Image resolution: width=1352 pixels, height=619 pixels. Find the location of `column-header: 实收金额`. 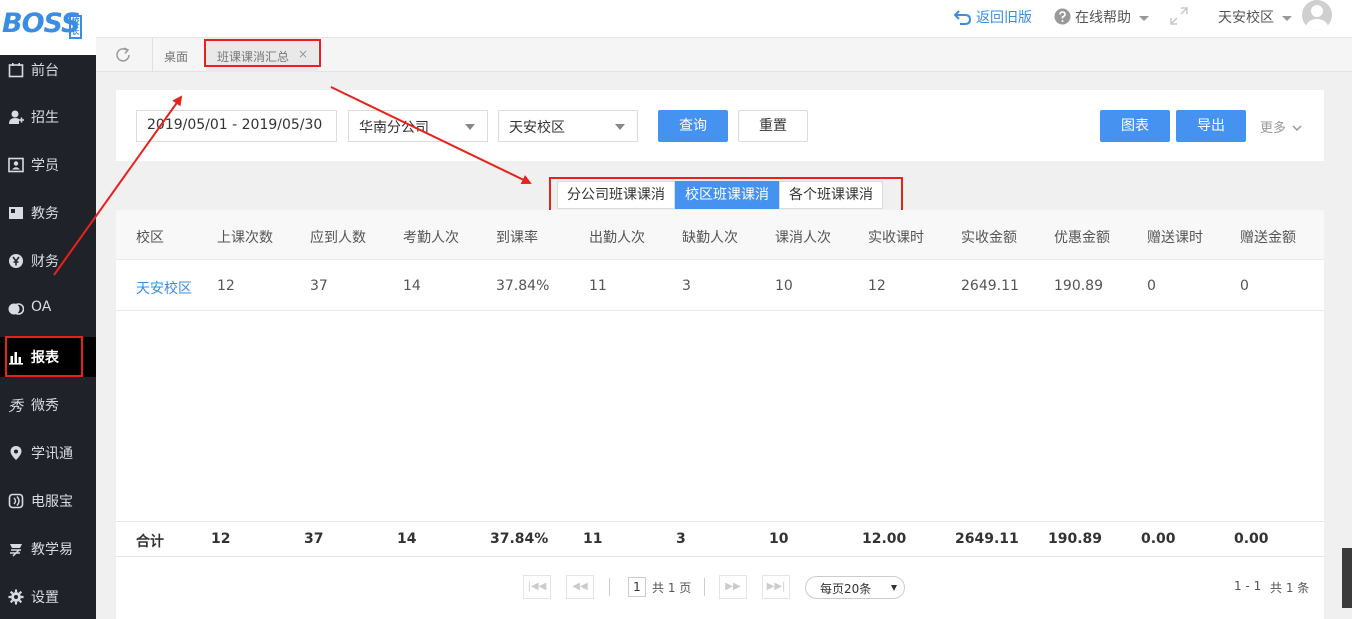

column-header: 实收金额 is located at coordinates (989, 238).